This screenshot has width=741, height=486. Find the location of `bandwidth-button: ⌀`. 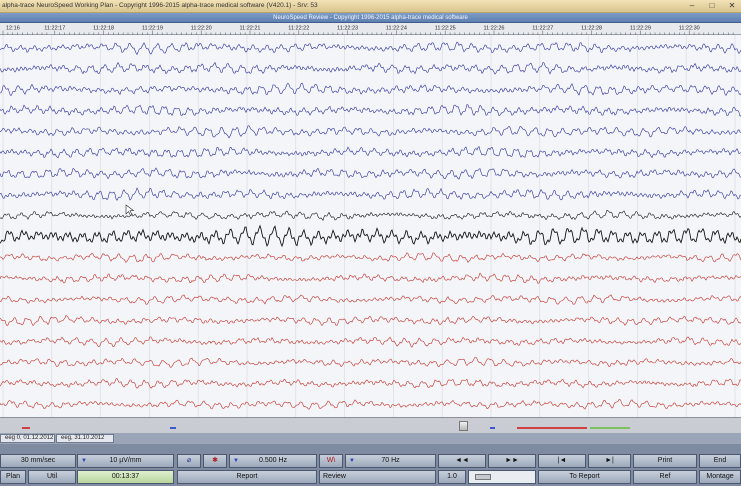

bandwidth-button: ⌀ is located at coordinates (189, 461).